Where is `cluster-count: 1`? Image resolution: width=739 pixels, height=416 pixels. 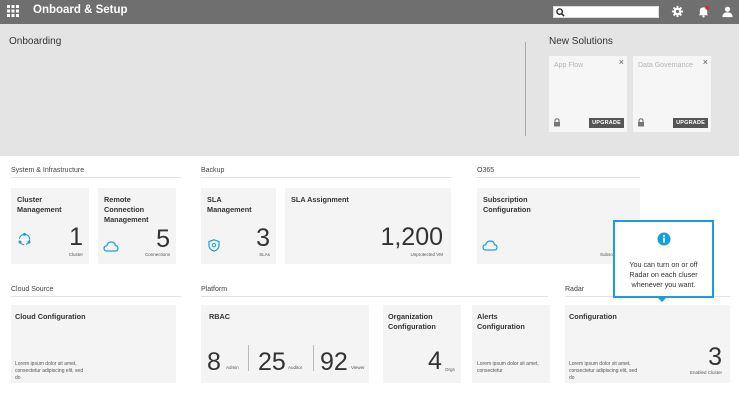
cluster-count: 1 is located at coordinates (76, 237).